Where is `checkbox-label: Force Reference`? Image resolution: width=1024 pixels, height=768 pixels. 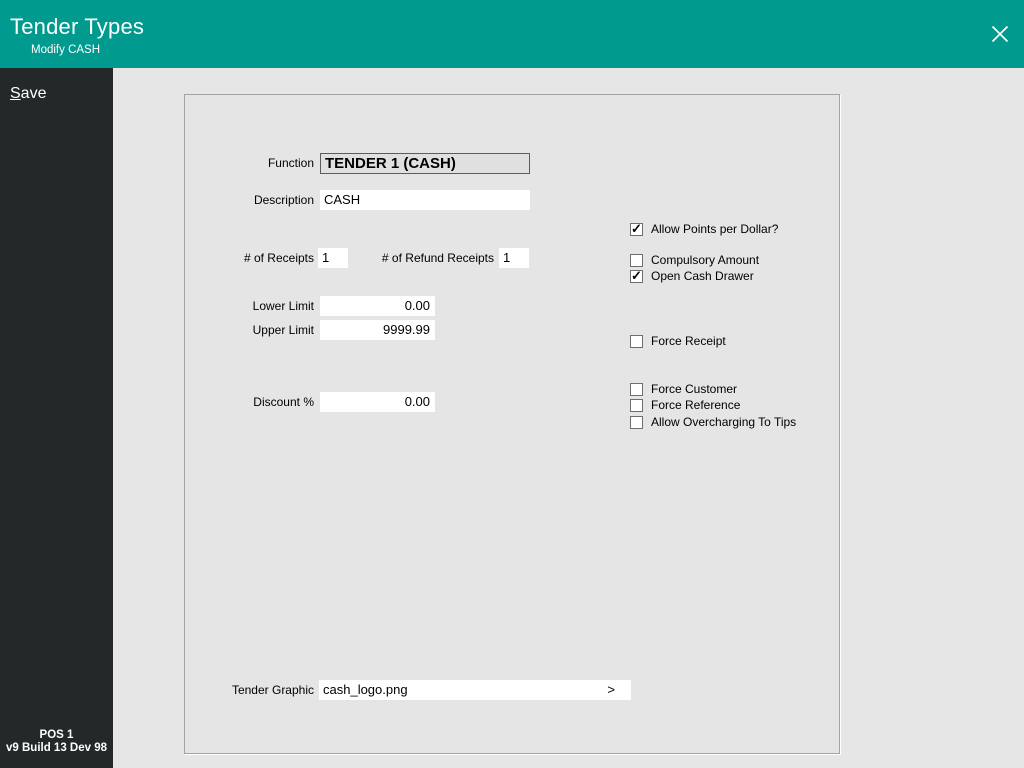
checkbox-label: Force Reference is located at coordinates (696, 404).